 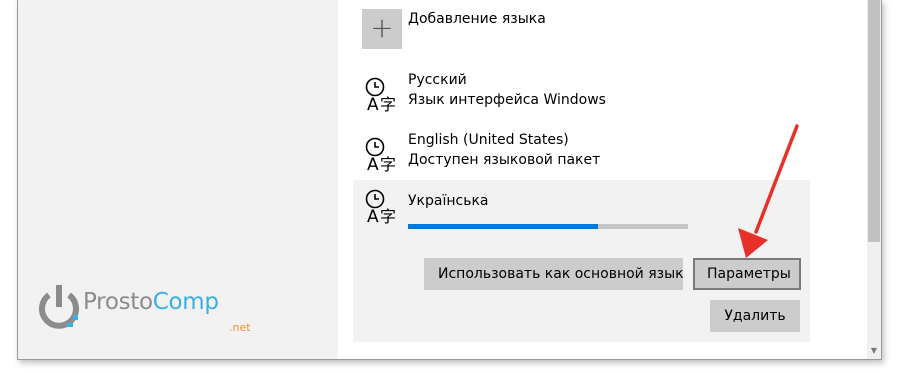 I want to click on language-status: Доступен языковой пакет, so click(x=504, y=160).